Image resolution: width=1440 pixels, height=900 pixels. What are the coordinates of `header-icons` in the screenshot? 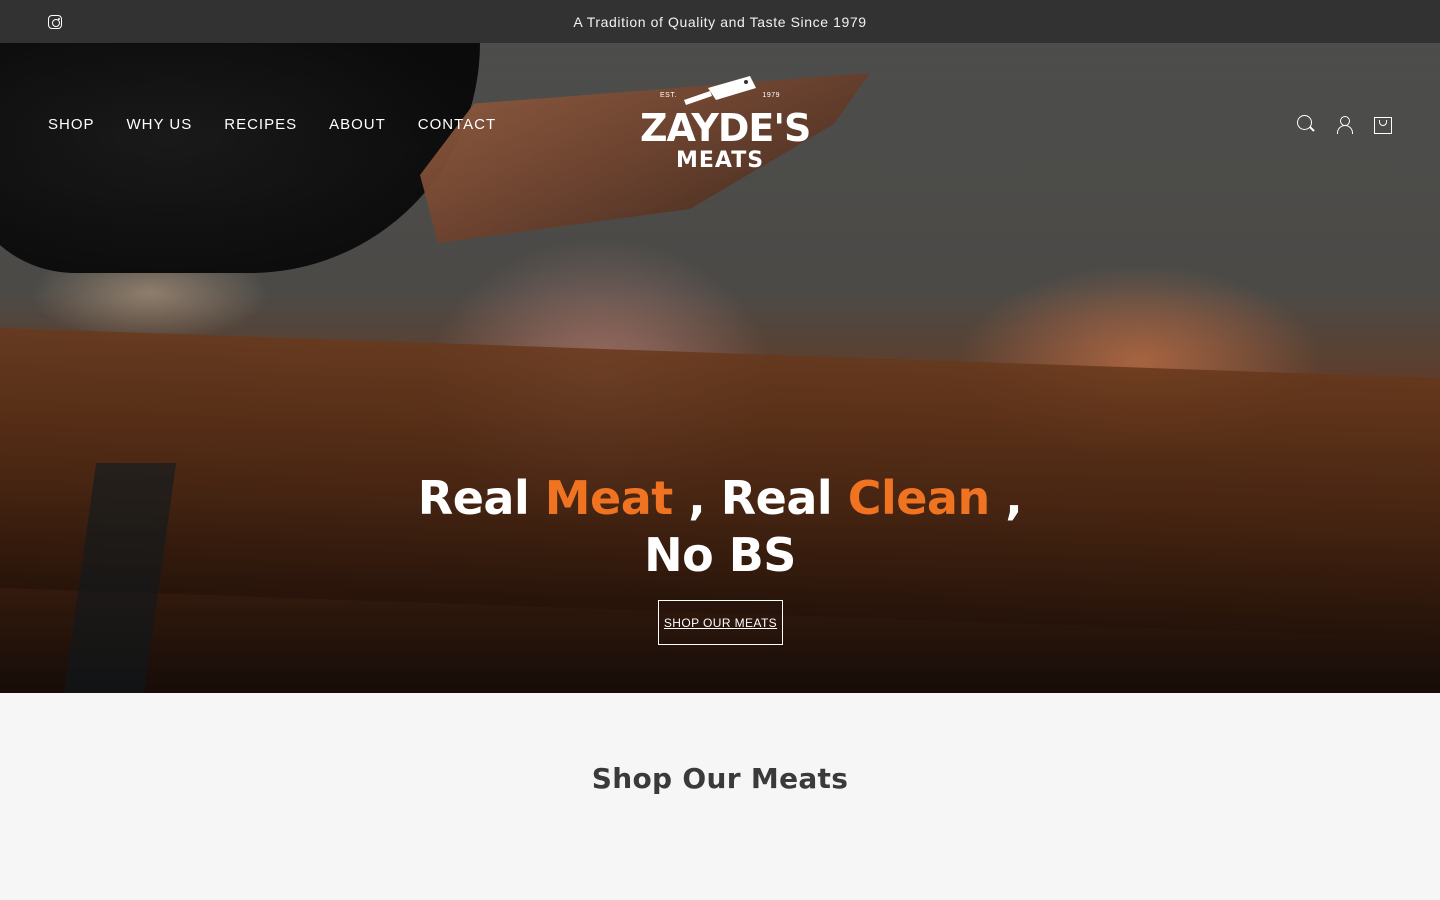 It's located at (1344, 124).